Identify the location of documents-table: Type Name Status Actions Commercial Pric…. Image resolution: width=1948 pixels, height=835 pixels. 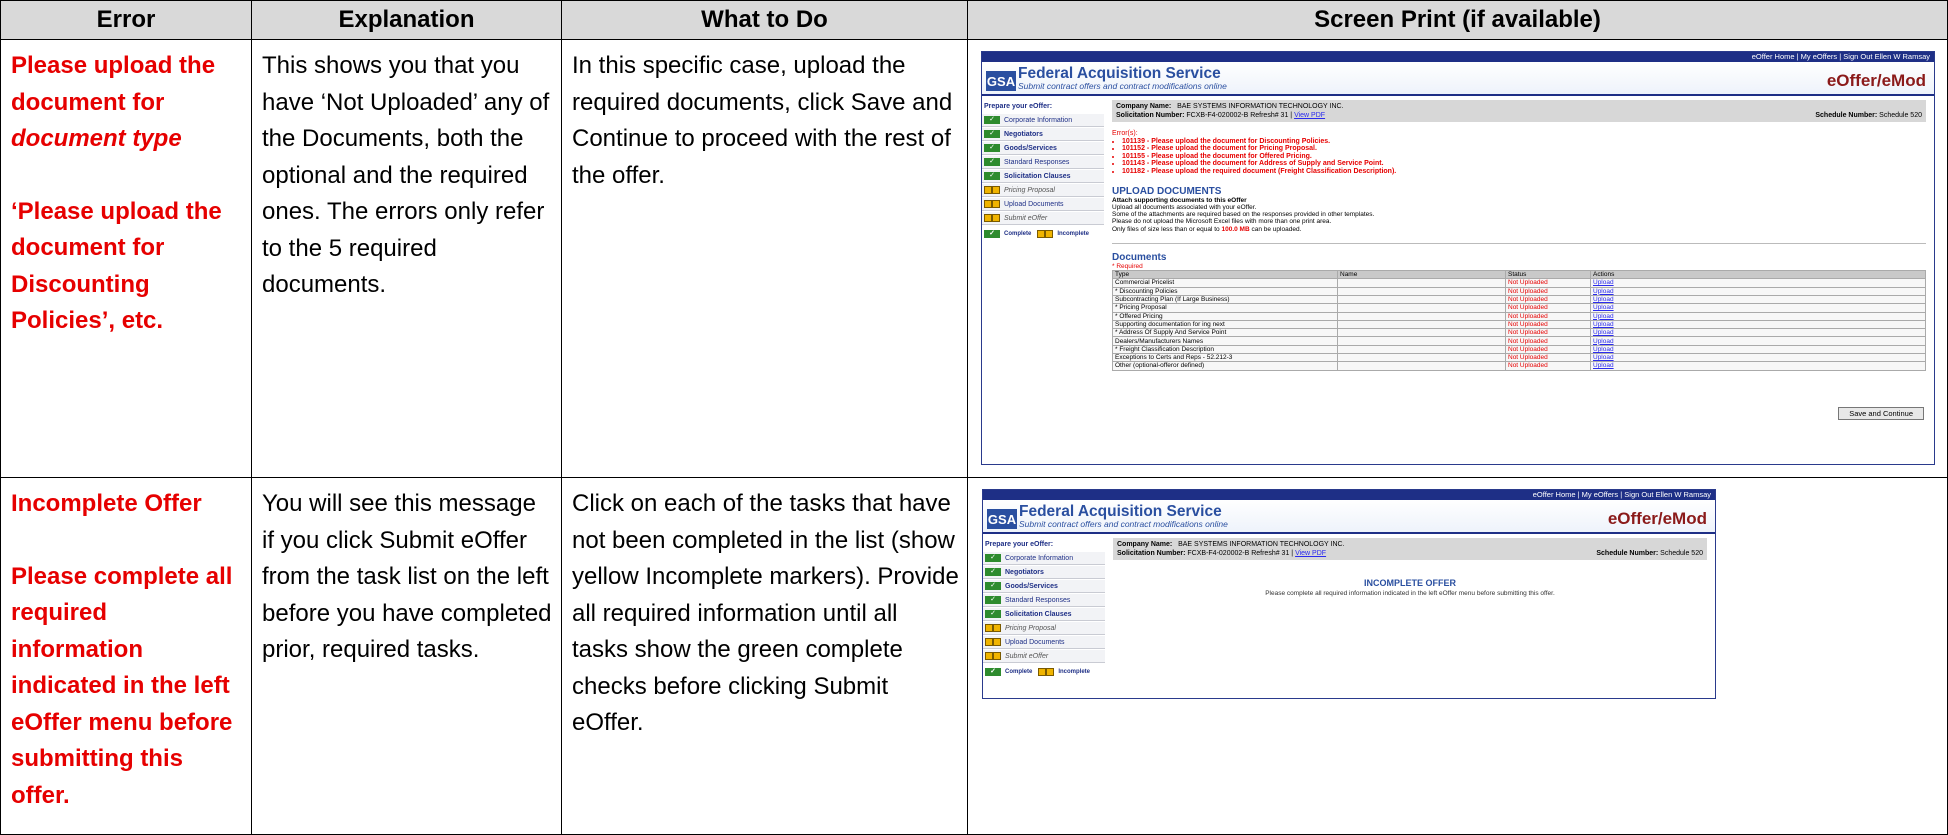
(1519, 320).